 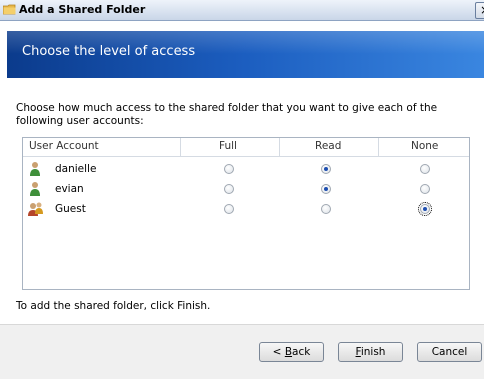 I want to click on close-button: ×, so click(x=479, y=10).